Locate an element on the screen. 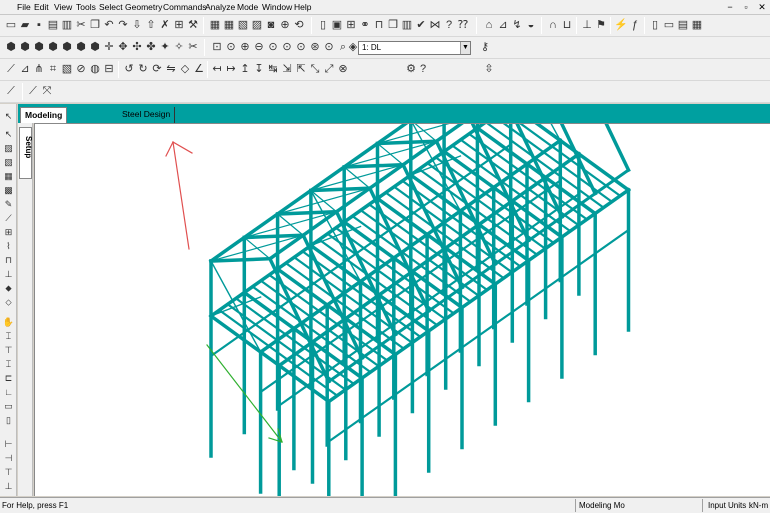  select-solid-icon: ⬢ is located at coordinates (53, 47).